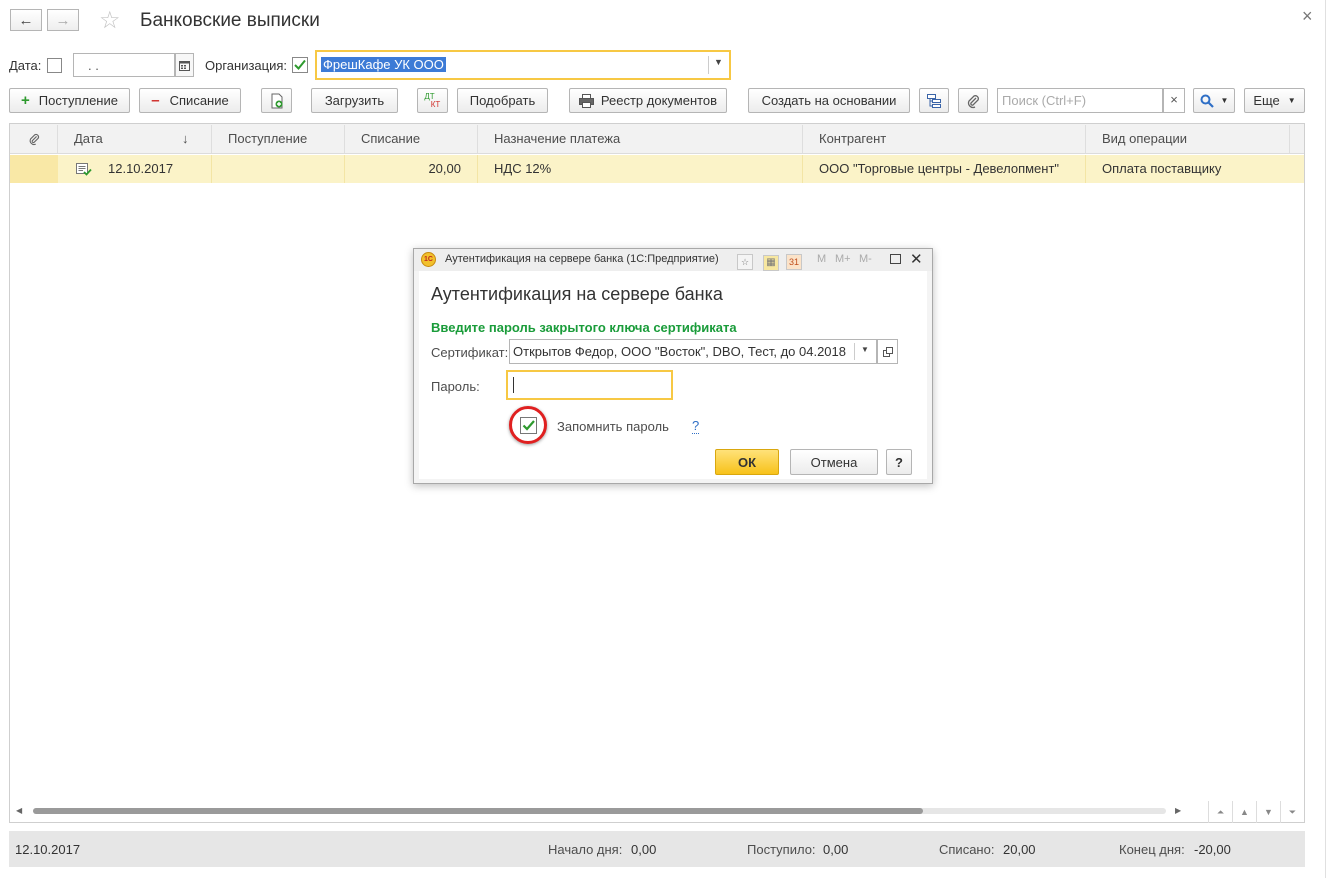 The width and height of the screenshot is (1330, 878). Describe the element at coordinates (640, 169) in the screenshot. I see `row-purpose: НДС 12%` at that location.